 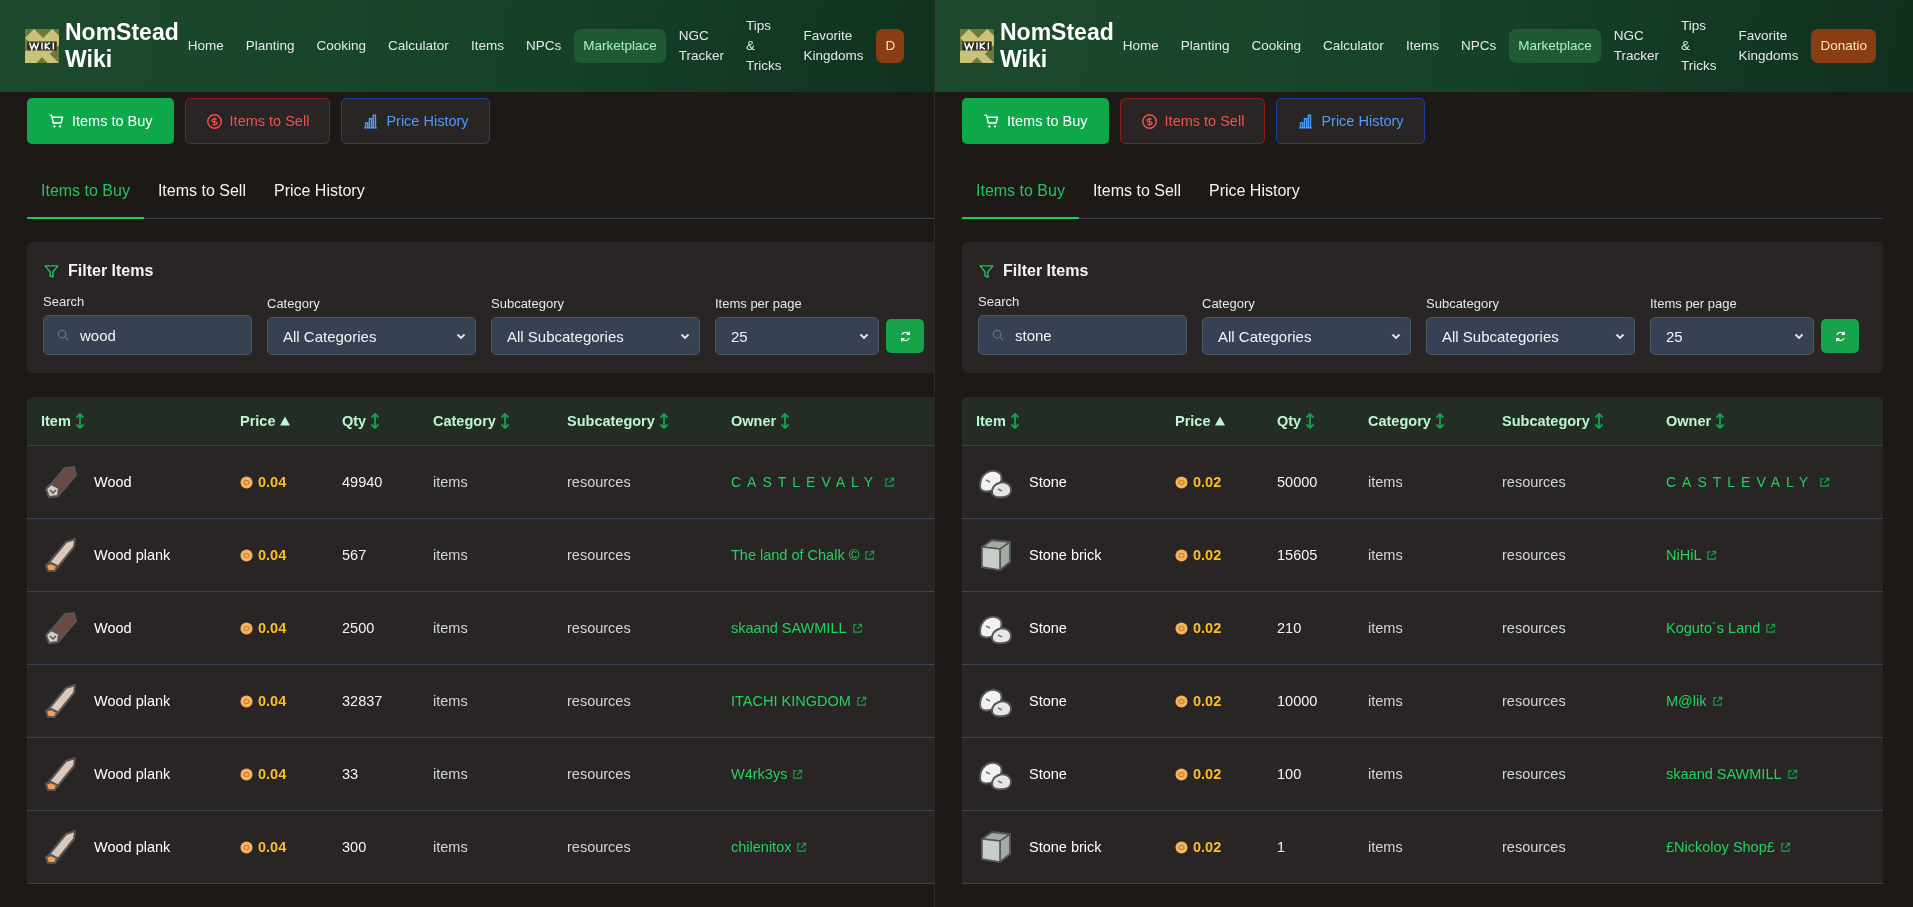 I want to click on field-label: Search, so click(x=64, y=301).